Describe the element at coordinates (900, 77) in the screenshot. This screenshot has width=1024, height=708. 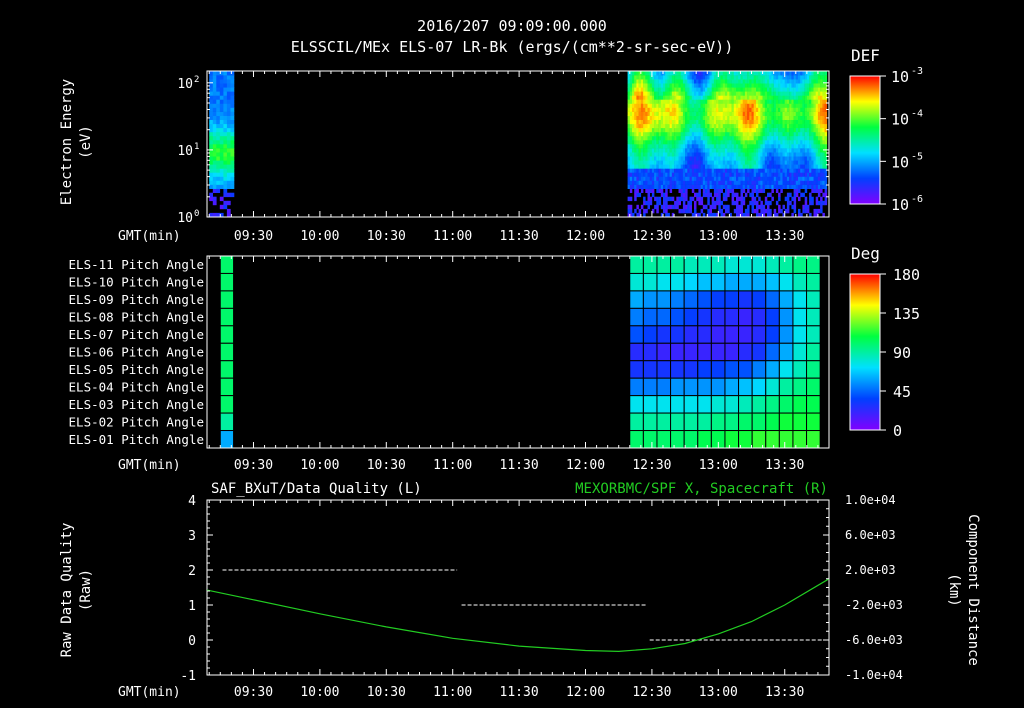
I see `def-colorbar-tick-base: 10` at that location.